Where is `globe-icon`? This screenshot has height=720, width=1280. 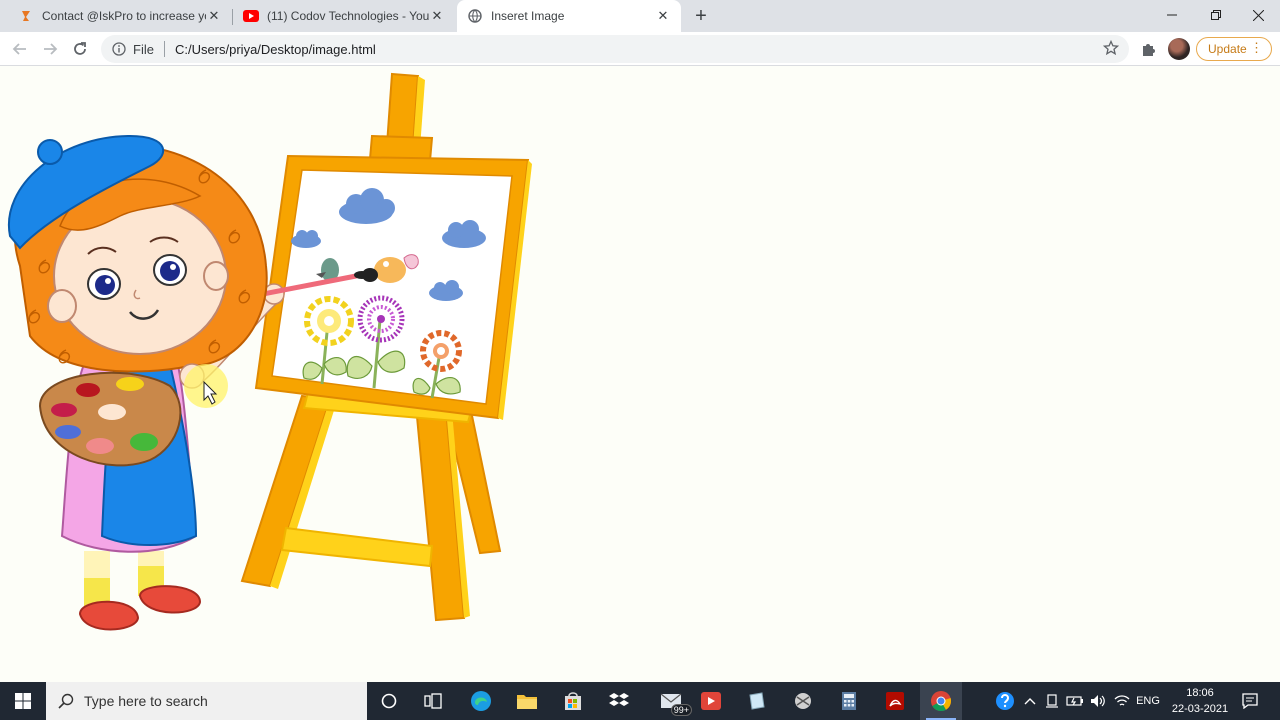
globe-icon is located at coordinates (475, 16).